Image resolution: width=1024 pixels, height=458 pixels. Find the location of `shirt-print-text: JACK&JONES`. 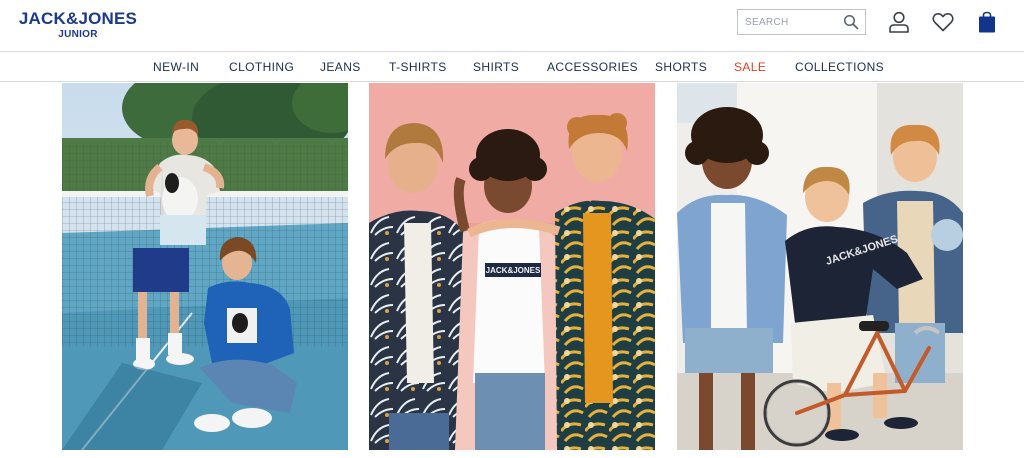

shirt-print-text: JACK&JONES is located at coordinates (513, 270).